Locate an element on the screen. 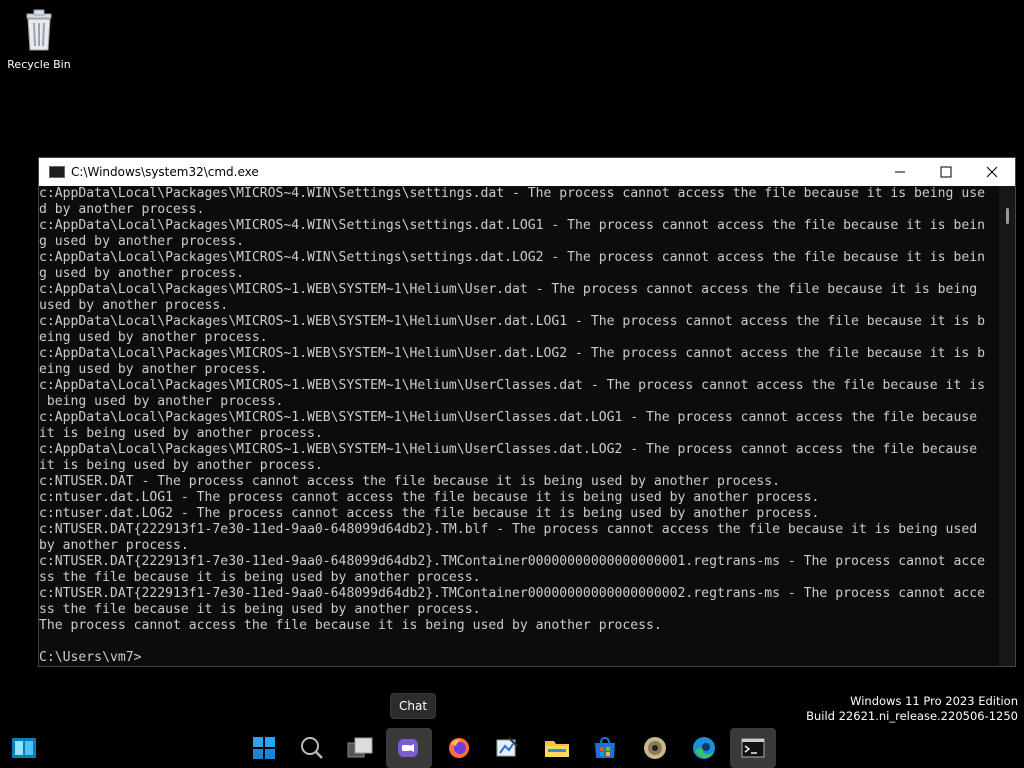  taskbar-paint is located at coordinates (507, 748).